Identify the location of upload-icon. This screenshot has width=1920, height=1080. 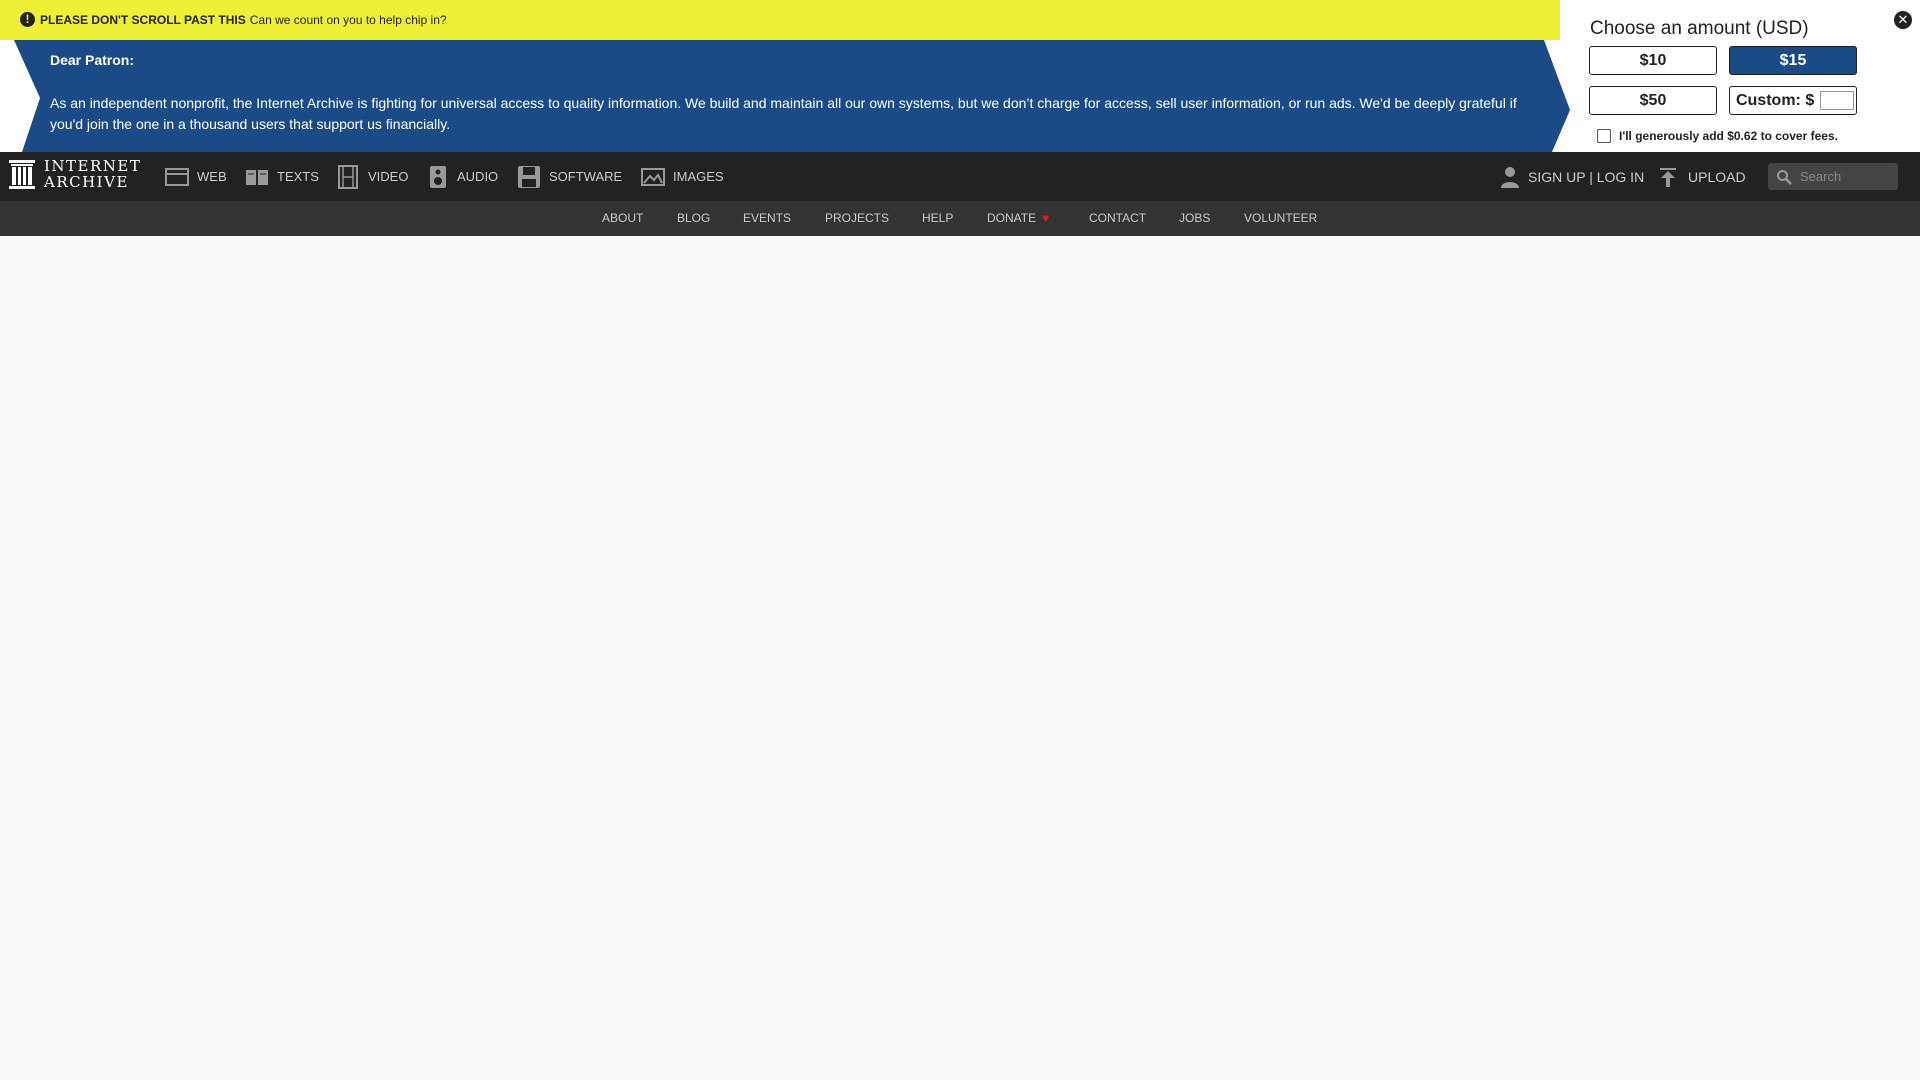
(1668, 177).